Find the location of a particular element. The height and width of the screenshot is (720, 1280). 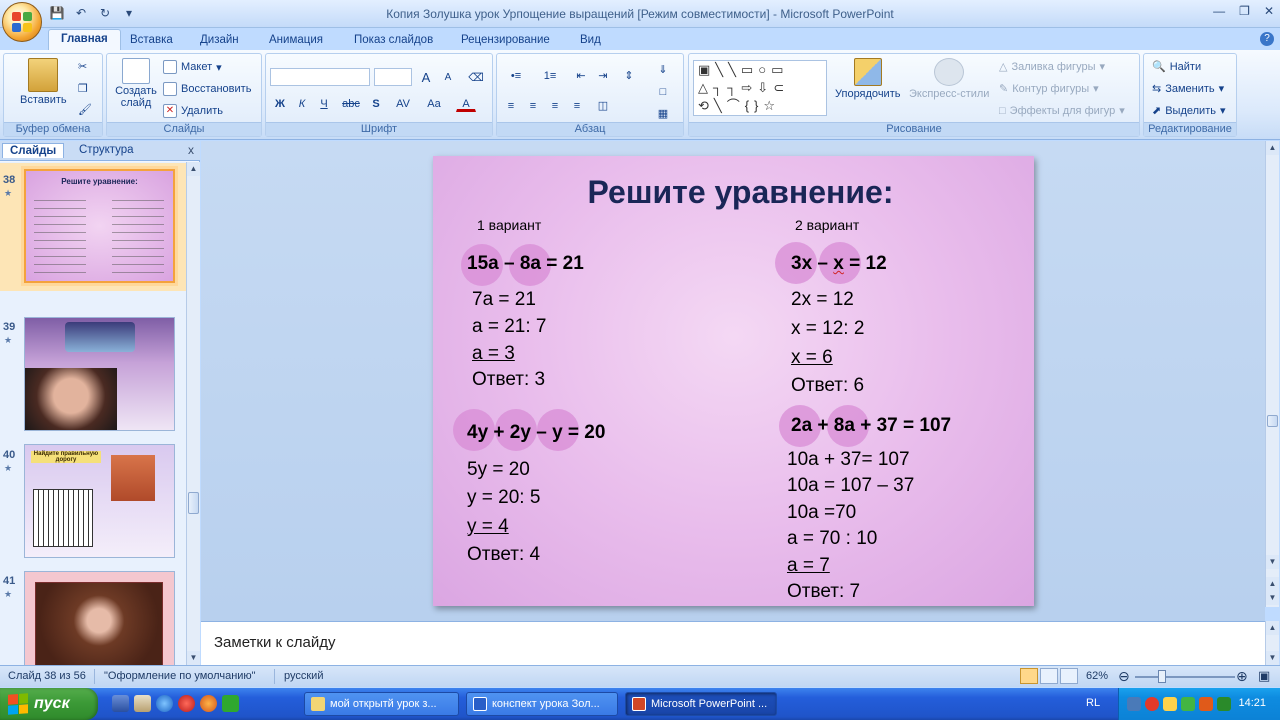

tab-slides: Слайды is located at coordinates (33, 150).